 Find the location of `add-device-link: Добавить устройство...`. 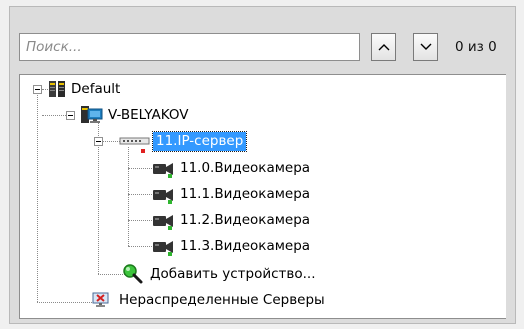

add-device-link: Добавить устройство... is located at coordinates (233, 274).